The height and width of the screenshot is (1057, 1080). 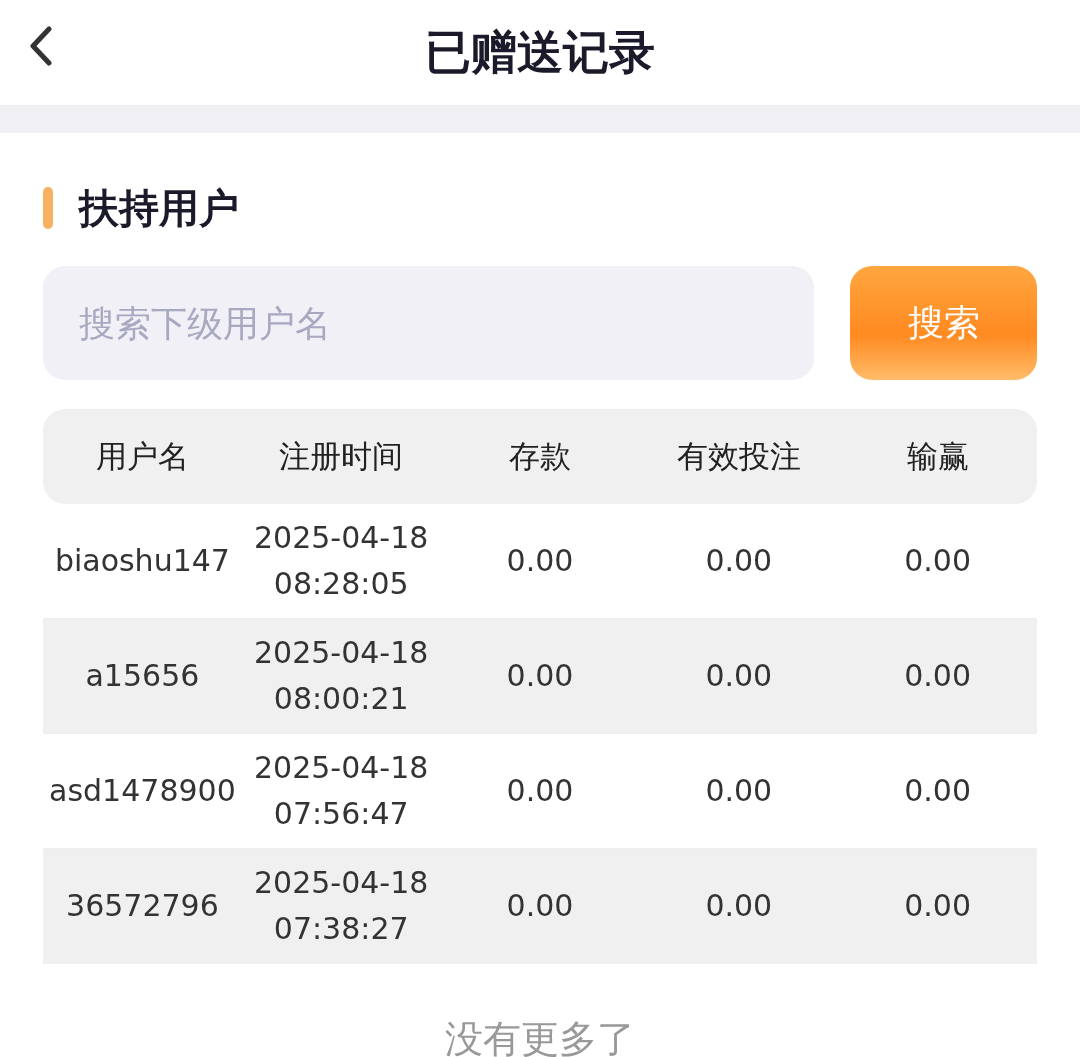 What do you see at coordinates (142, 791) in the screenshot?
I see `table-cell-text: asd1478900` at bounding box center [142, 791].